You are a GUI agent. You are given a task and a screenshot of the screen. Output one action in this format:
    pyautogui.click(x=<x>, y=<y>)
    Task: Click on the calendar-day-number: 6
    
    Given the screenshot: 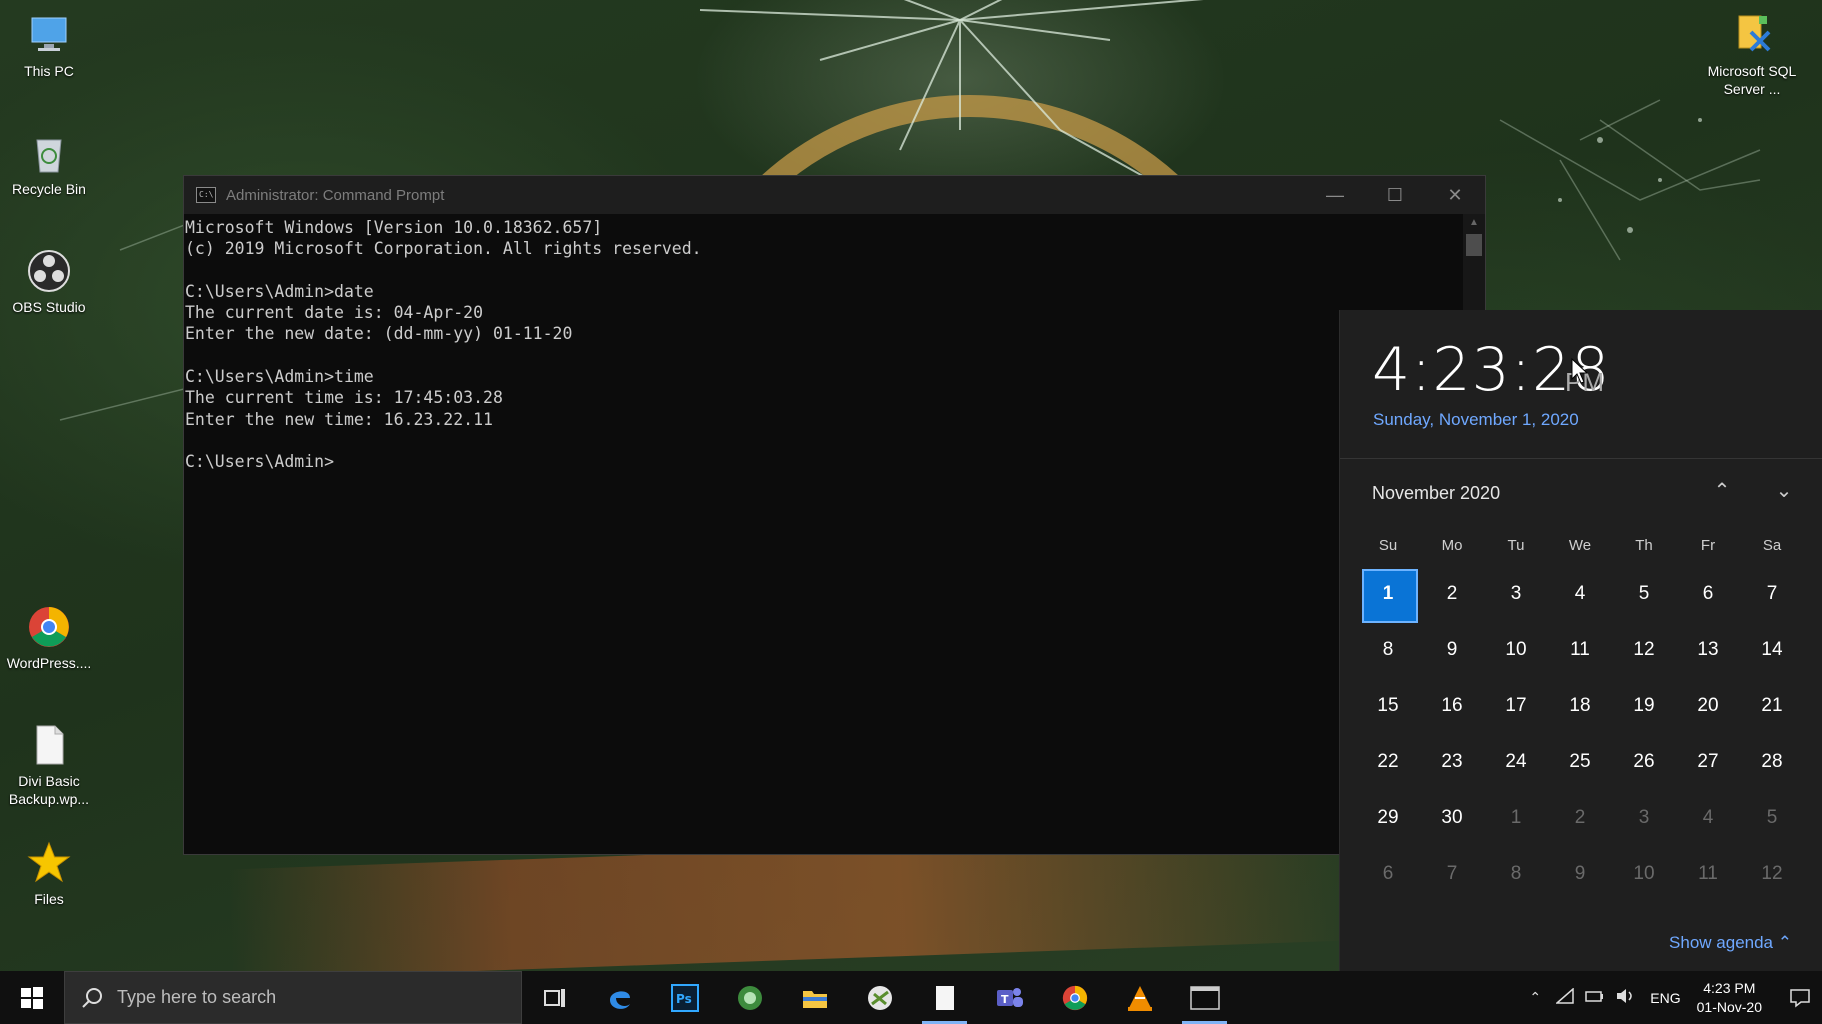 What is the action you would take?
    pyautogui.click(x=1388, y=873)
    